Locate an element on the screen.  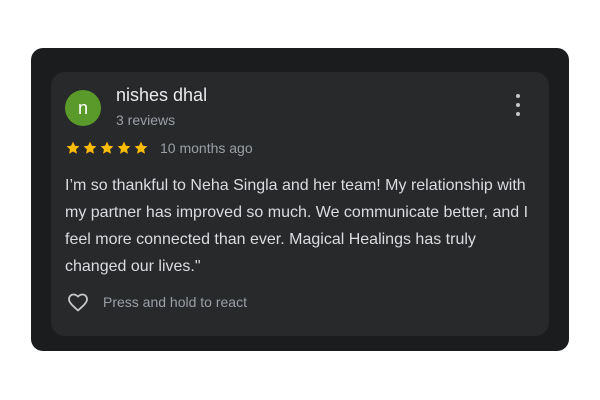
react-row: Press and hold to react is located at coordinates (156, 302).